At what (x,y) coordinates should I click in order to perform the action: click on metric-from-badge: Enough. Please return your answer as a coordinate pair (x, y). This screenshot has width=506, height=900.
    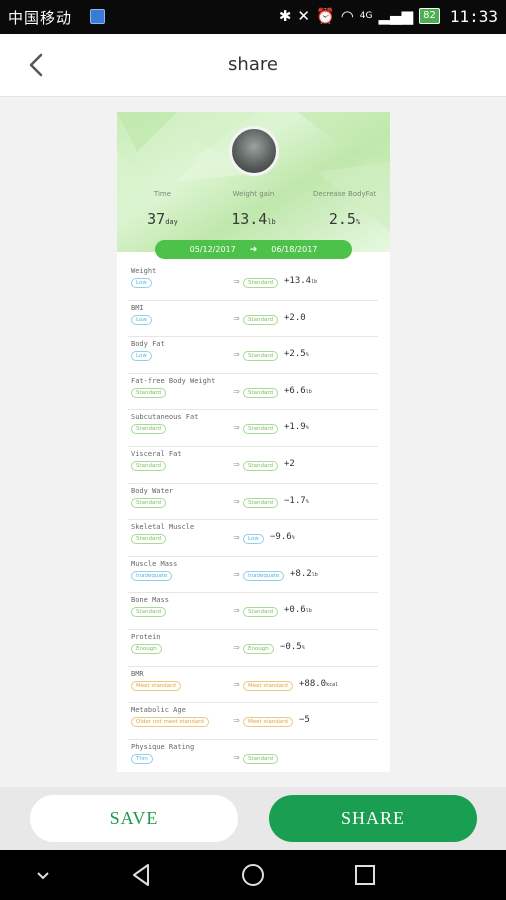
    Looking at the image, I should click on (146, 648).